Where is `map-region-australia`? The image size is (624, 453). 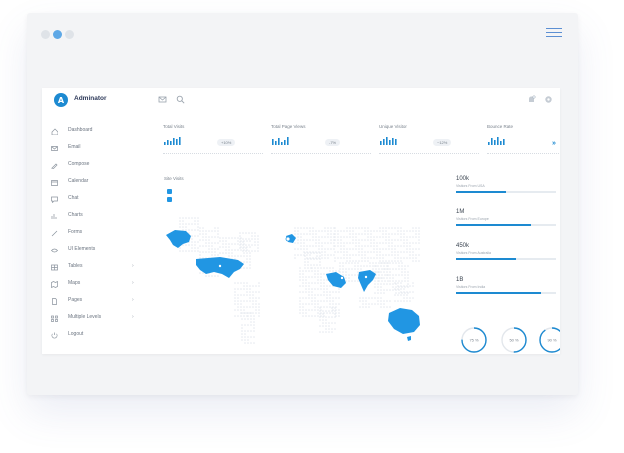 map-region-australia is located at coordinates (404, 321).